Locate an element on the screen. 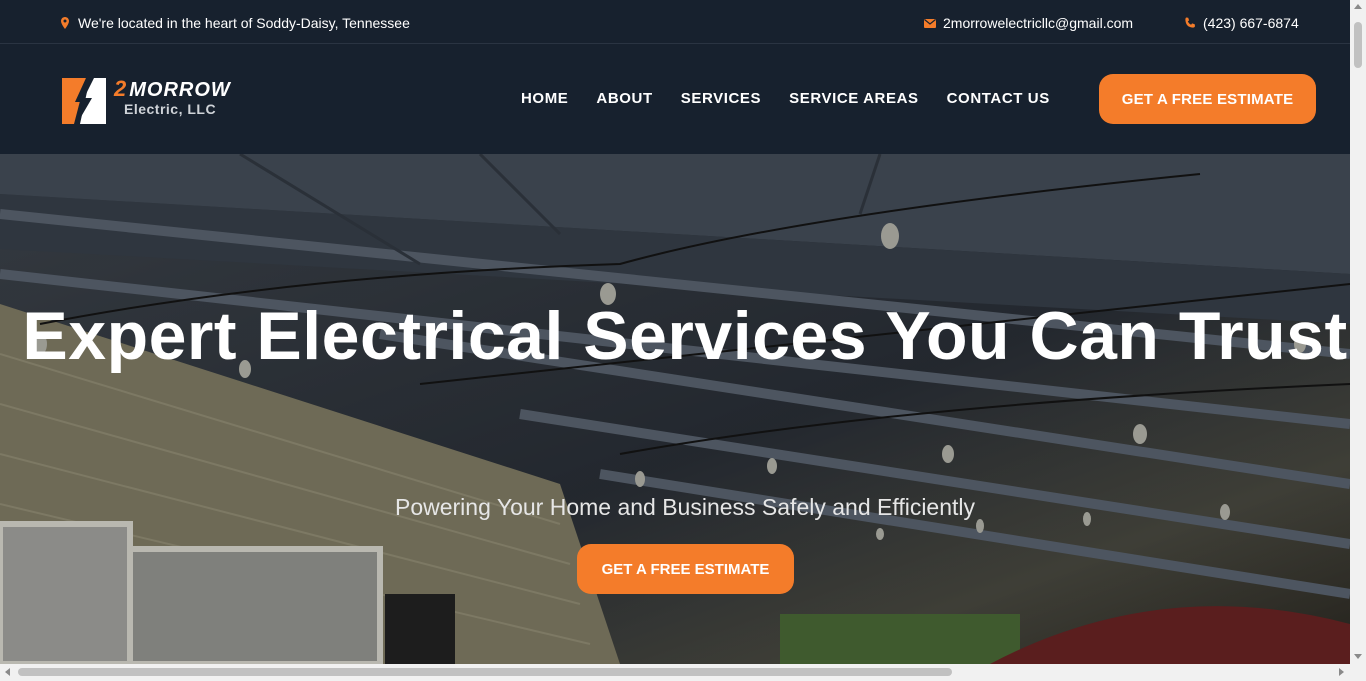 This screenshot has height=681, width=1366. nav-about: ABOUT is located at coordinates (624, 98).